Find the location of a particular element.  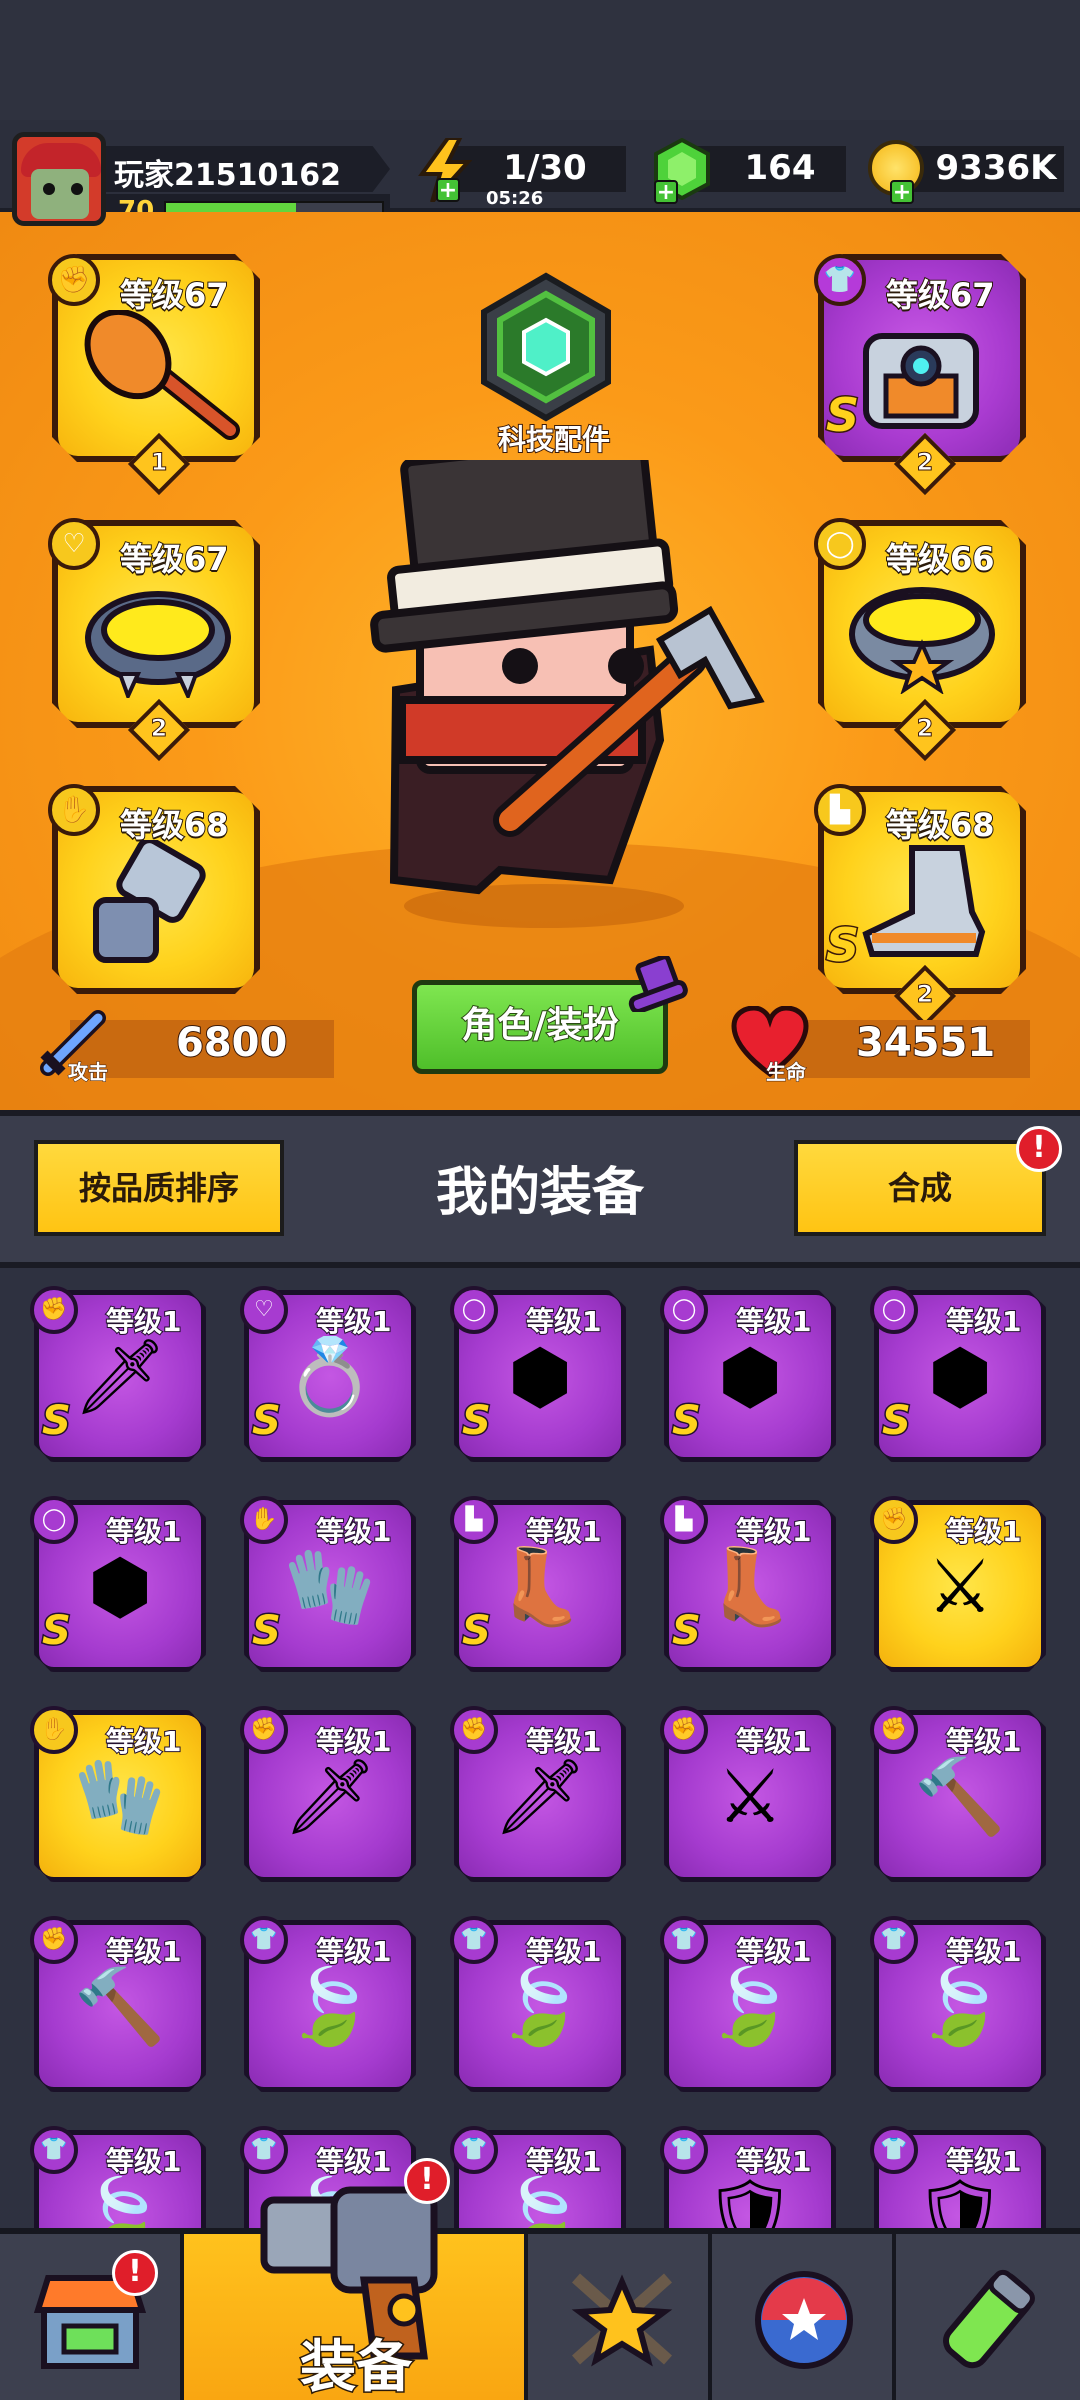

sort-by-quality-button: 按品质排序 is located at coordinates (159, 1188).